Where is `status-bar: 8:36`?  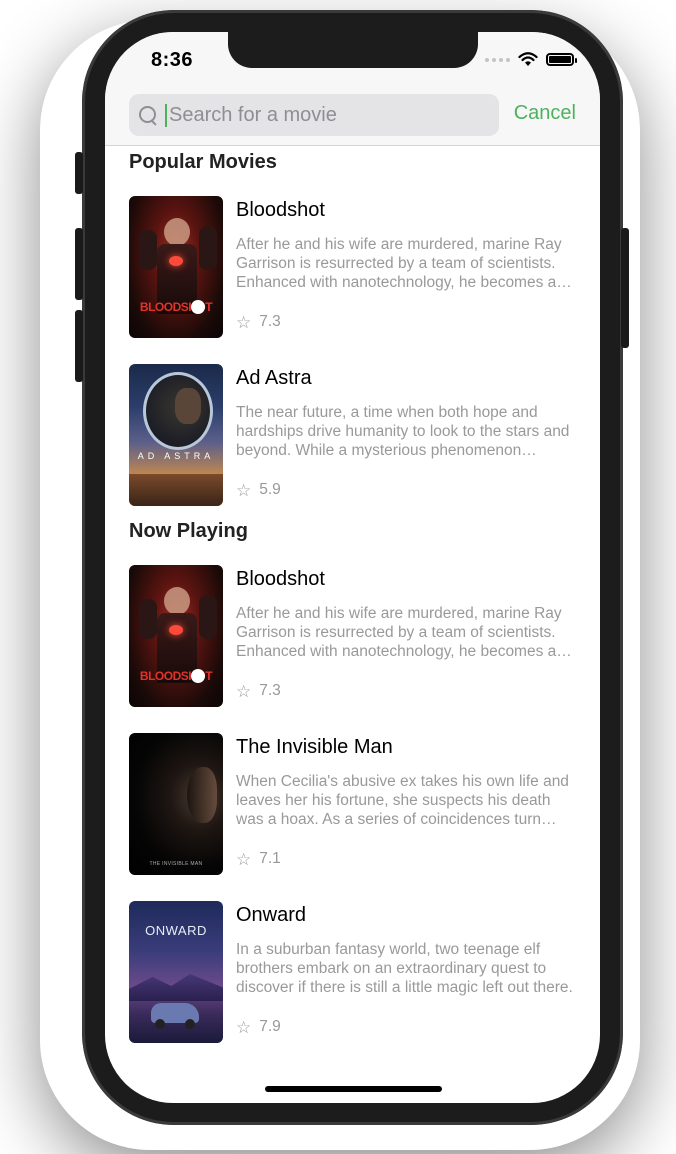
status-bar: 8:36 is located at coordinates (352, 63).